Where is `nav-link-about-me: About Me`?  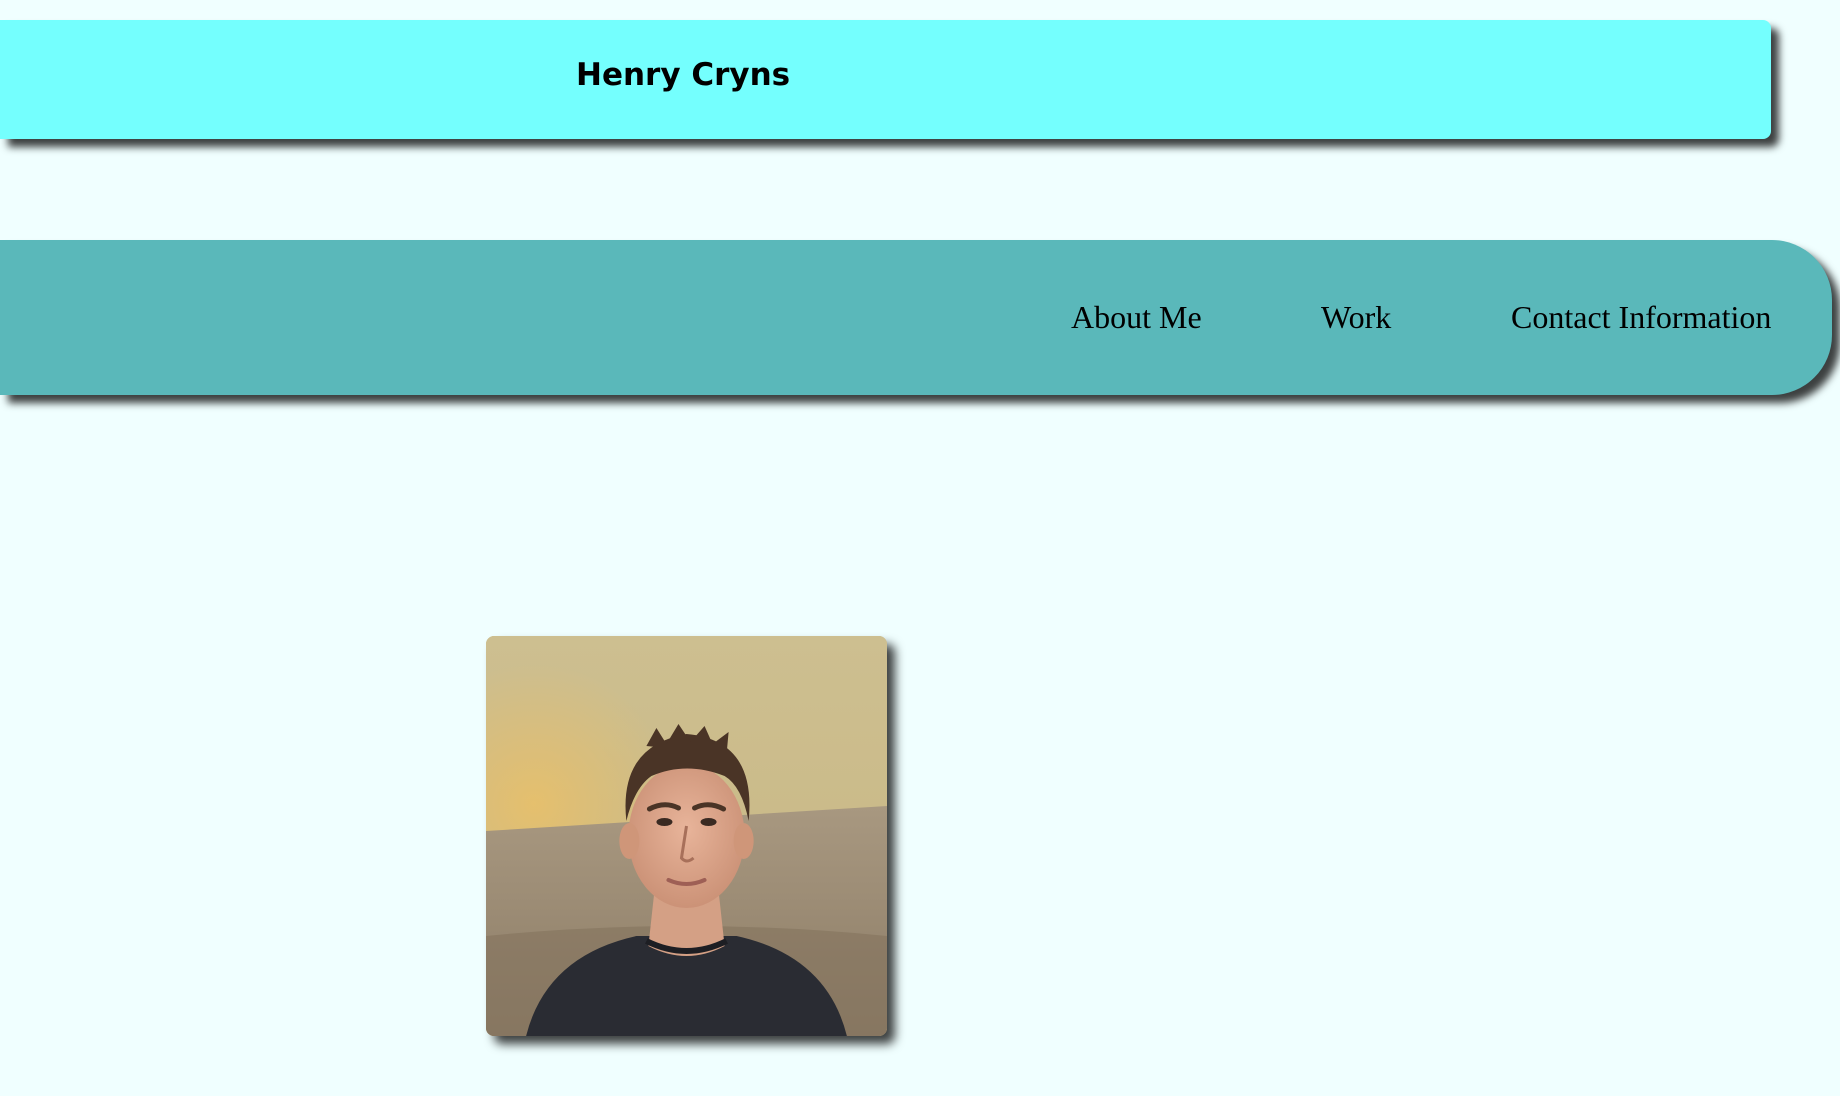 nav-link-about-me: About Me is located at coordinates (1136, 317).